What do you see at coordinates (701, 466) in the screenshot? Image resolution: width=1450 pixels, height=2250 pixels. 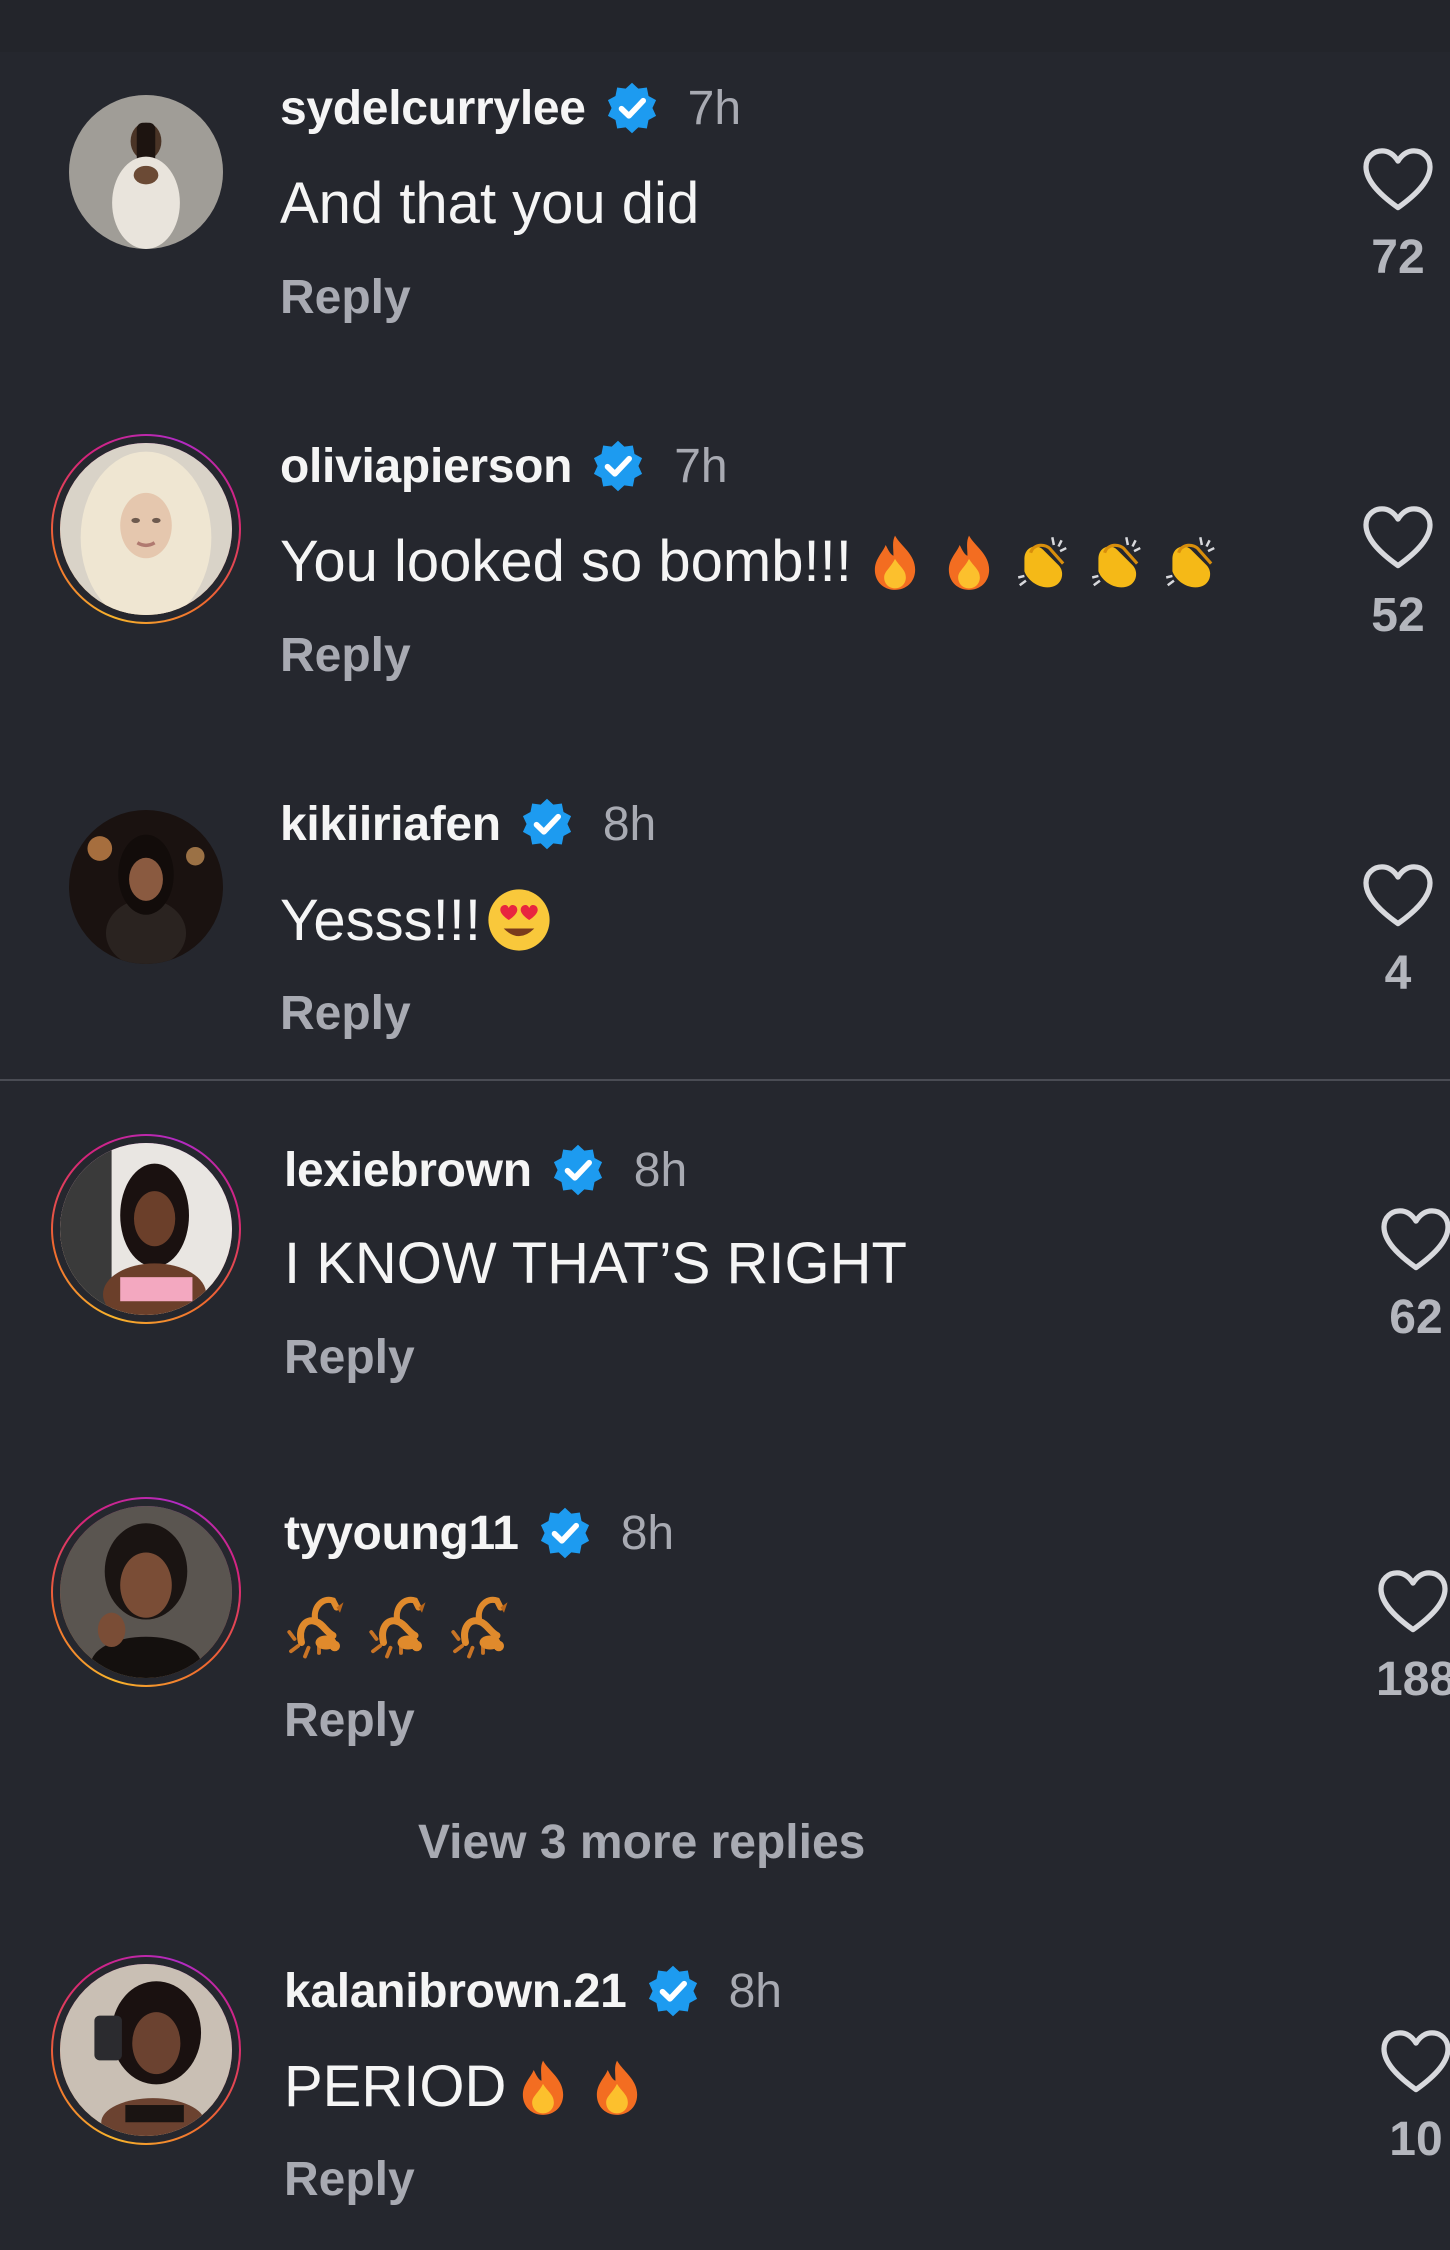 I see `comment-timestamp: 7h` at bounding box center [701, 466].